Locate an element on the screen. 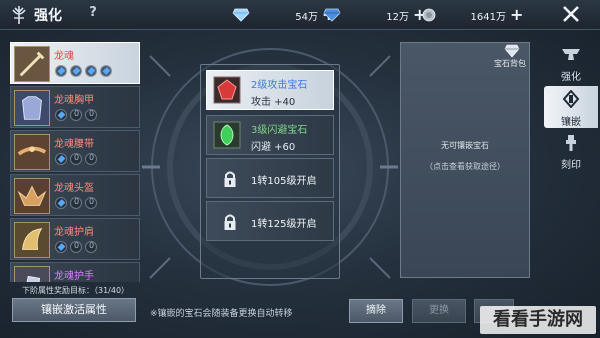 The image size is (600, 338). transfer-note: ※镶嵌的宝石会随装备更换自动转移 is located at coordinates (221, 314).